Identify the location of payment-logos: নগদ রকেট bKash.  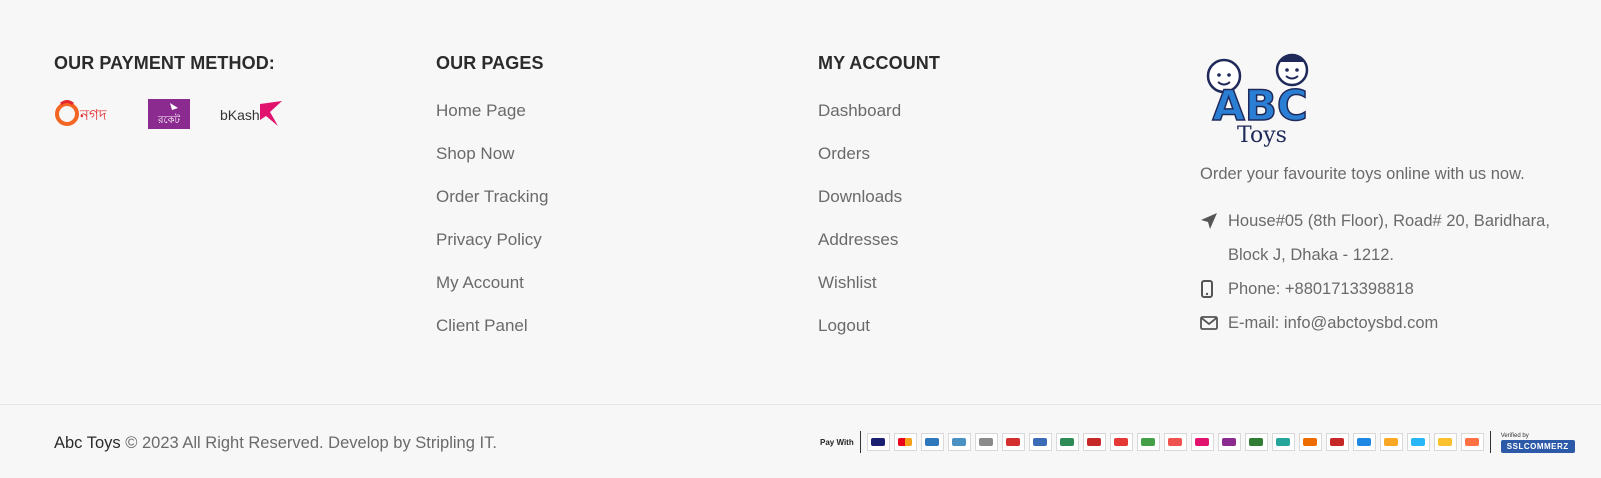
(214, 114).